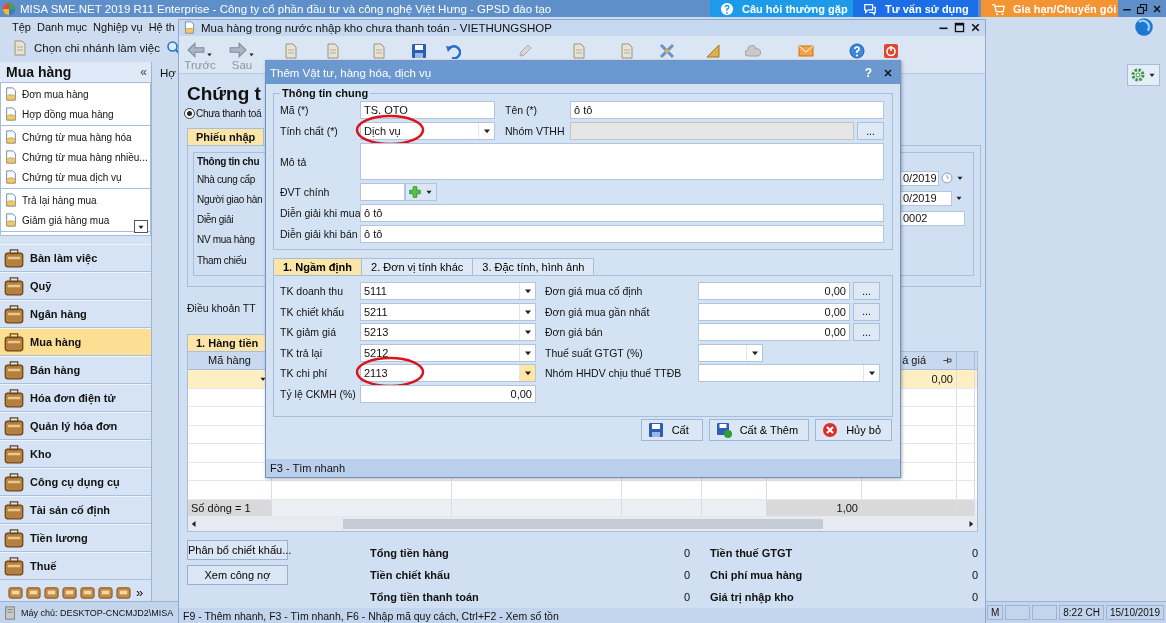 The image size is (1166, 623). Describe the element at coordinates (226, 136) in the screenshot. I see `tab: Phiếu nhập` at that location.